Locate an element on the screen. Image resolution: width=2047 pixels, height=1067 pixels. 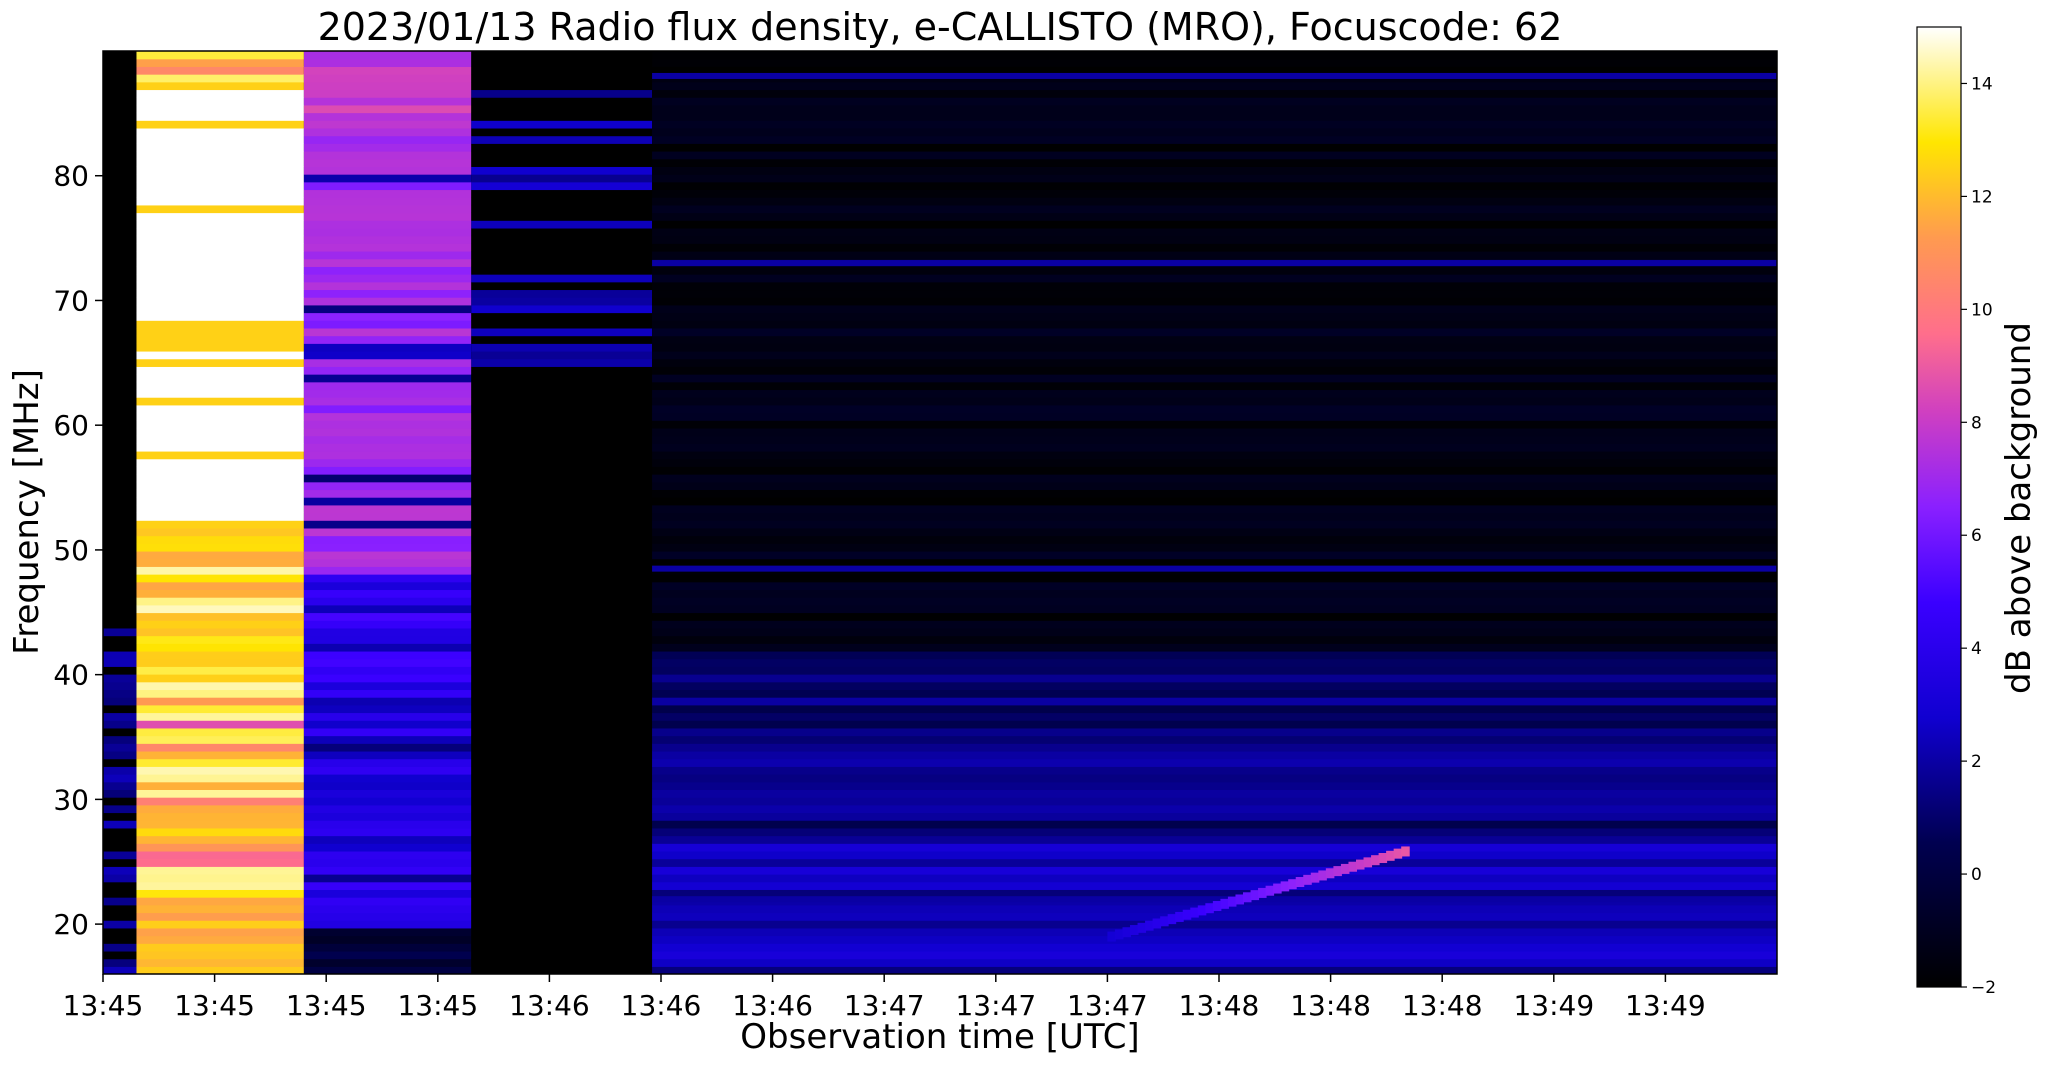
y-axis-label: Frequency [MHz] is located at coordinates (27, 512).